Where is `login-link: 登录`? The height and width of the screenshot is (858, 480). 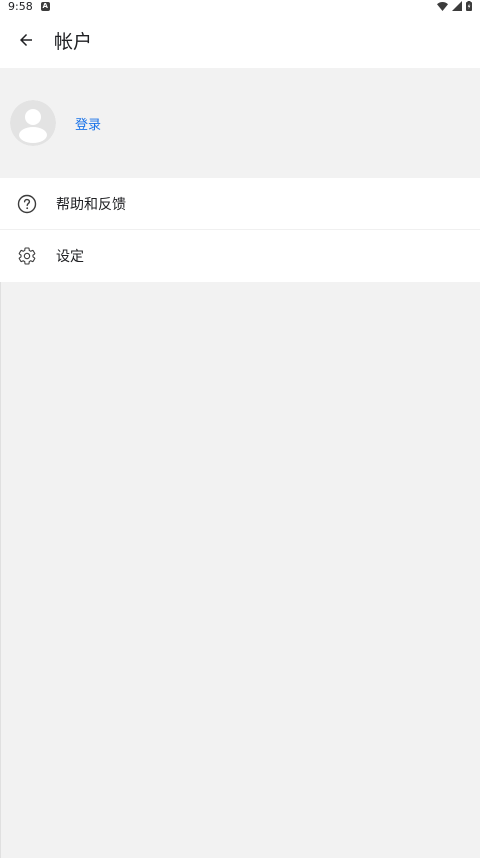
login-link: 登录 is located at coordinates (88, 123).